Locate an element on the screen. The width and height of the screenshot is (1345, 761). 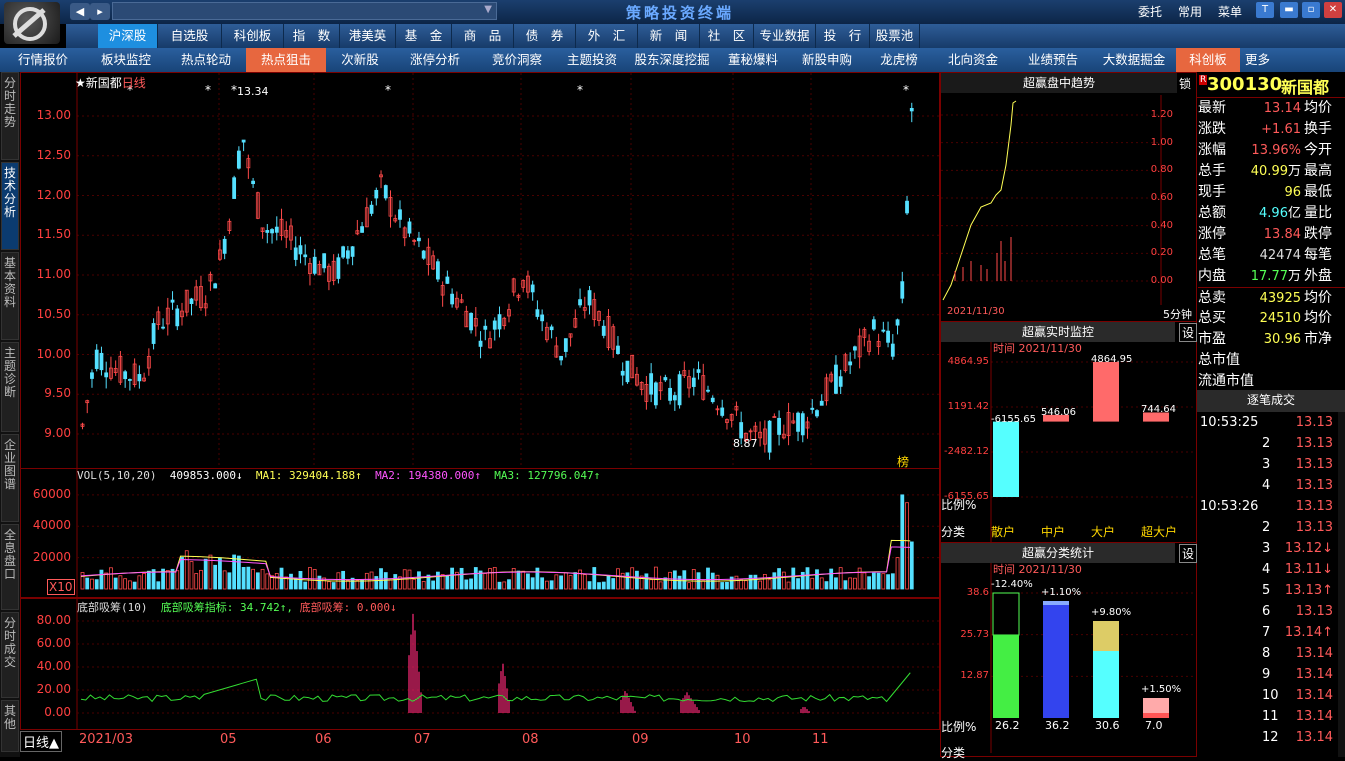
tick-row-2: 3 13.13 is located at coordinates (1271, 464).